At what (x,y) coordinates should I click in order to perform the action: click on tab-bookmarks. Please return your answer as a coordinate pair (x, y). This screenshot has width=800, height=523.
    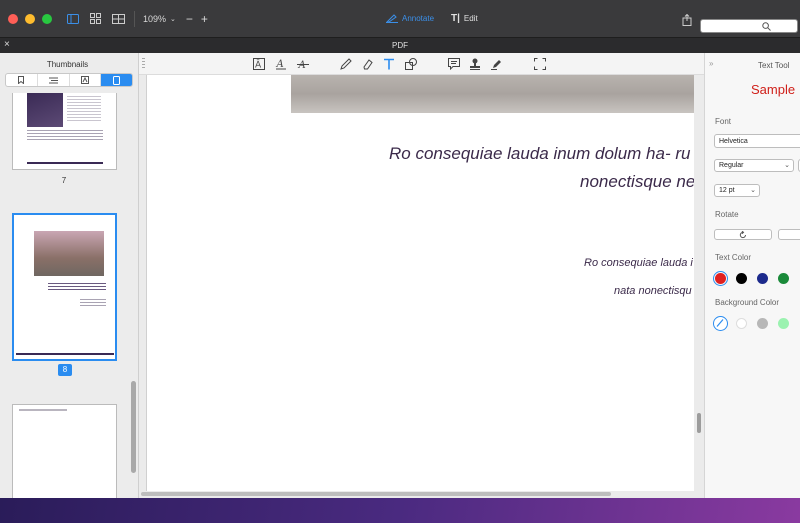
    Looking at the image, I should click on (22, 80).